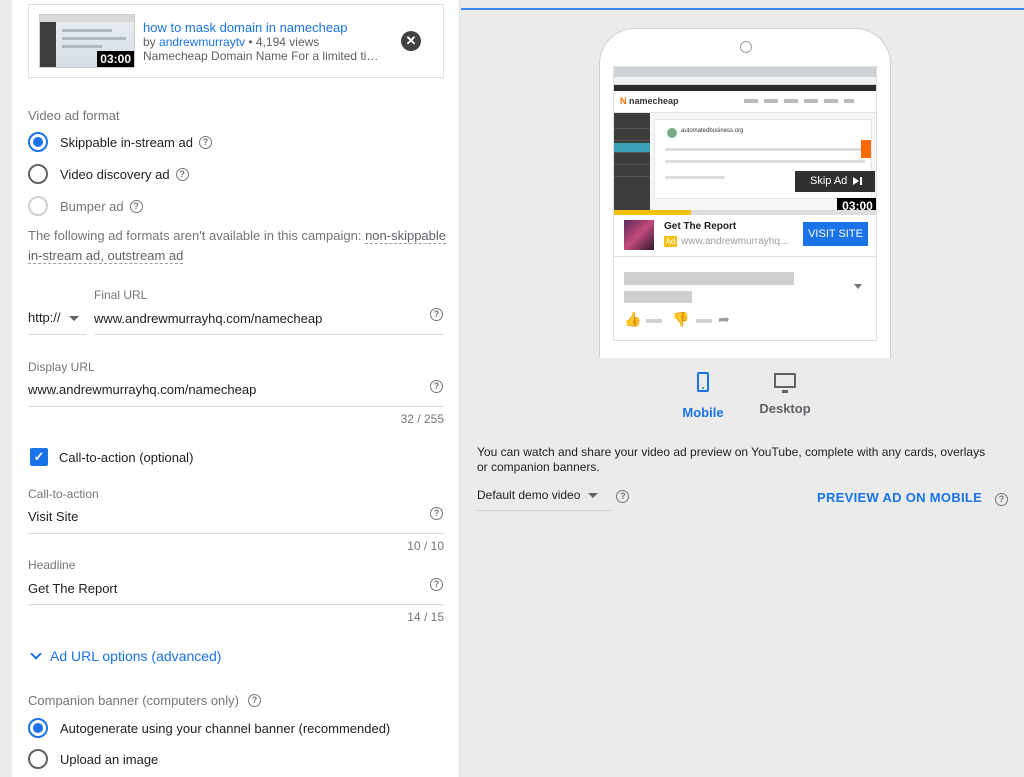  Describe the element at coordinates (785, 383) in the screenshot. I see `monitor-icon` at that location.